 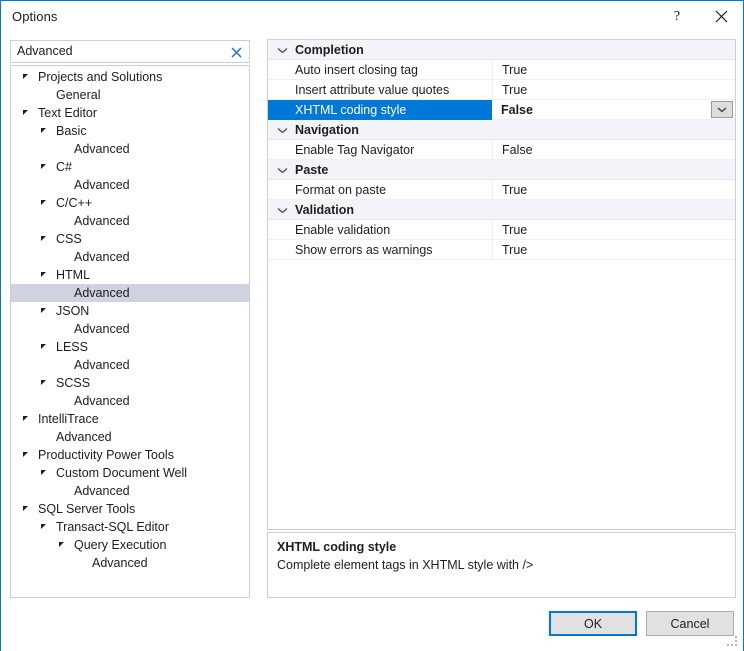 I want to click on tree-item-label: HTML, so click(x=73, y=275).